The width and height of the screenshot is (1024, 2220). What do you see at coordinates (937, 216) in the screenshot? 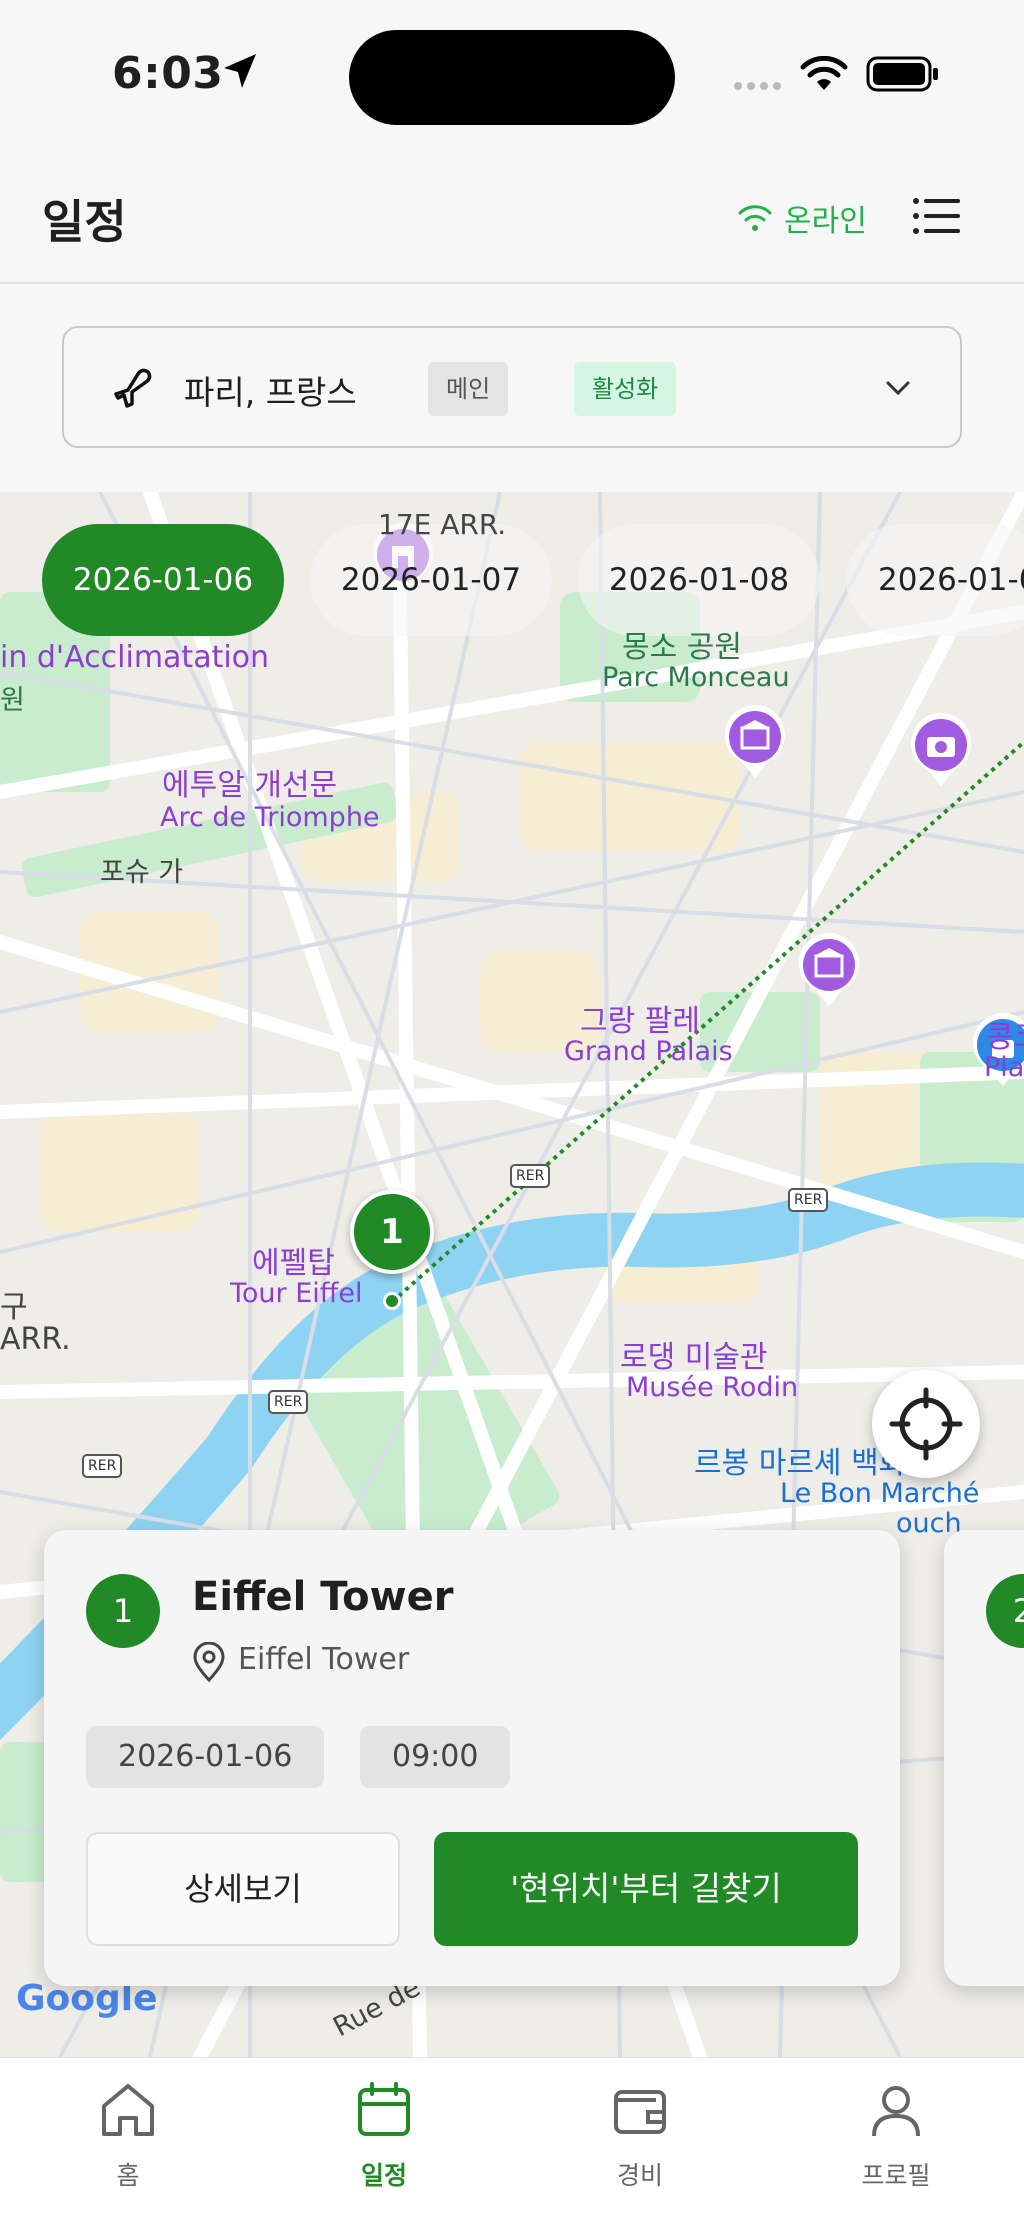
I see `list-menu-icon` at bounding box center [937, 216].